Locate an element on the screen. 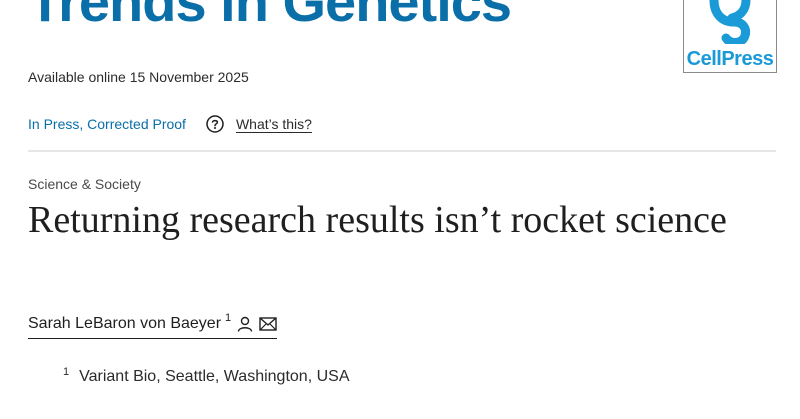  affiliation: 1 Variant Bio, Seattle, Washington, USA is located at coordinates (206, 376).